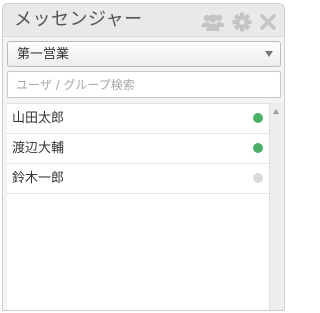  What do you see at coordinates (38, 178) in the screenshot?
I see `user-name: 鈴木一郎` at bounding box center [38, 178].